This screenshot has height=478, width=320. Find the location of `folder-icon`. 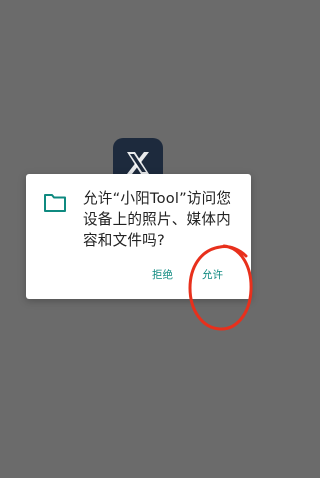

folder-icon is located at coordinates (55, 203).